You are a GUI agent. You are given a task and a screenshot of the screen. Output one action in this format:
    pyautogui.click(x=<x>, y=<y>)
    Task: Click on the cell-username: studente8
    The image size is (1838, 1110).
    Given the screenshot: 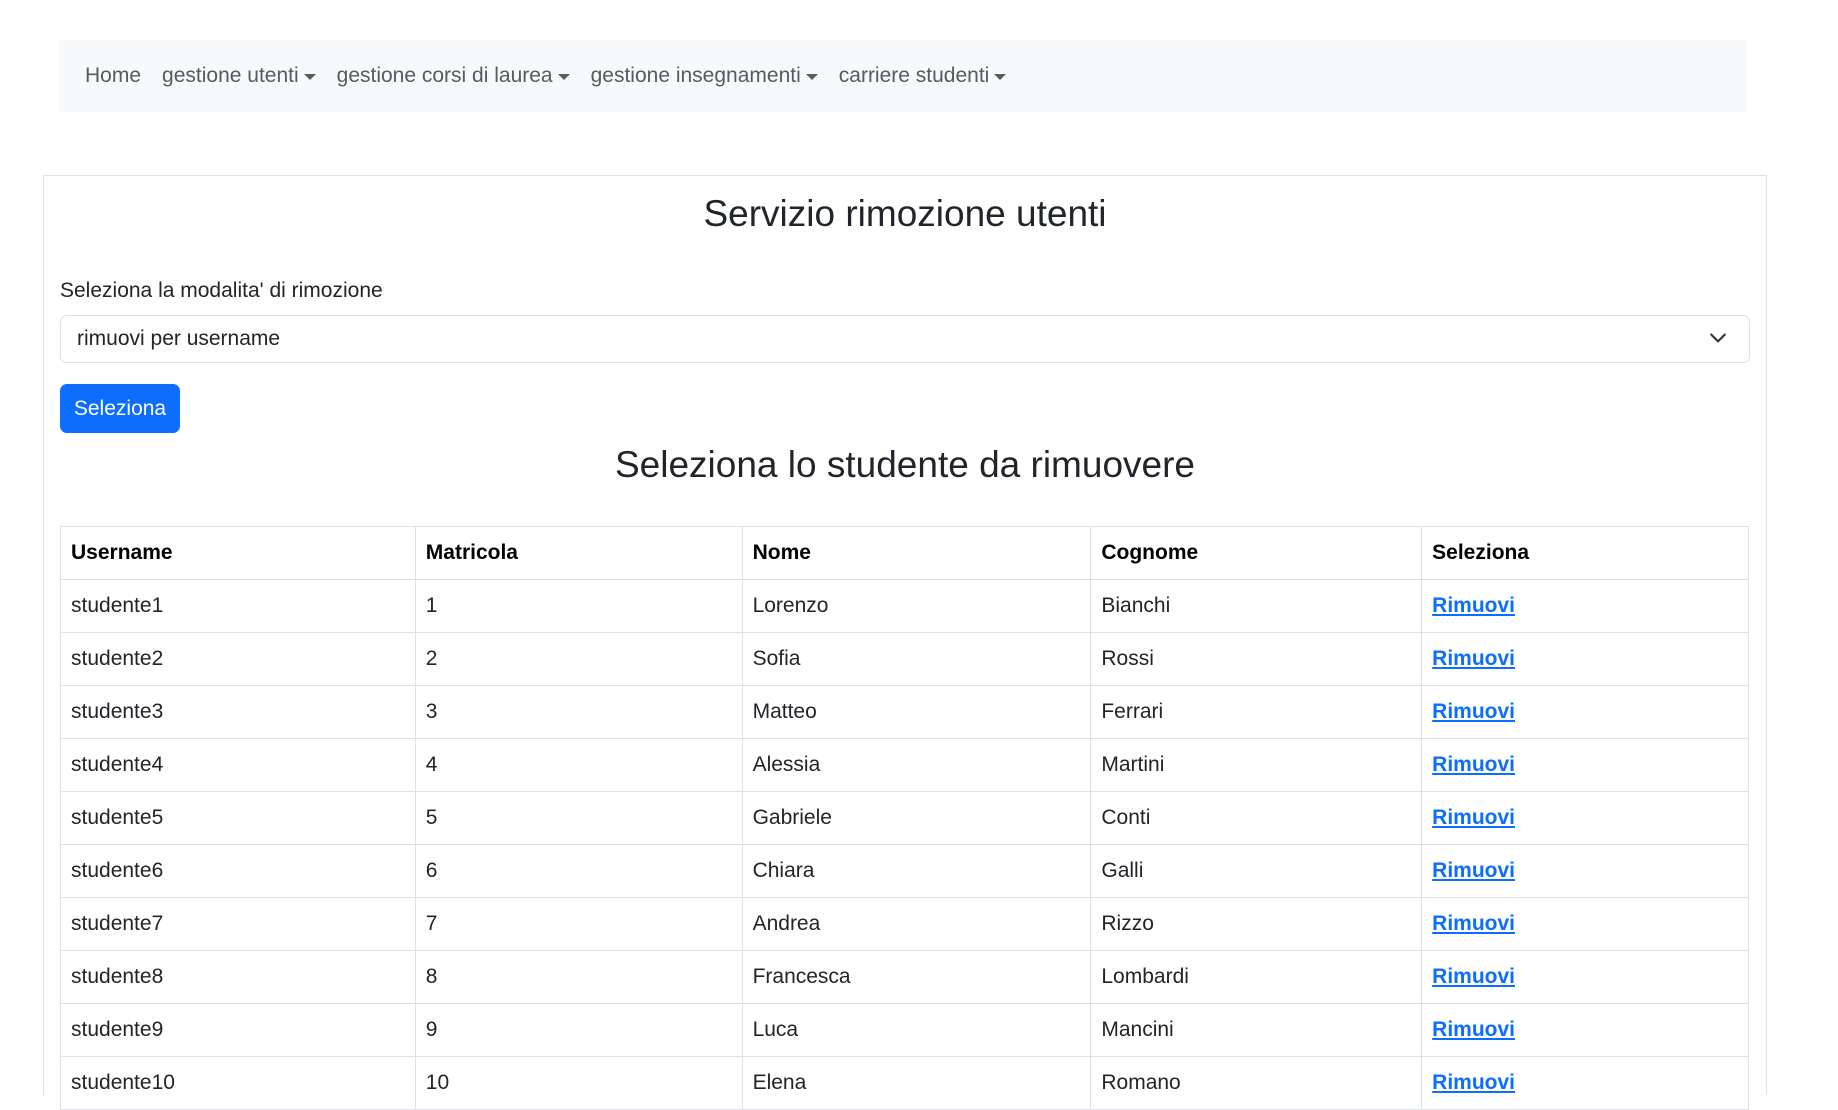 What is the action you would take?
    pyautogui.click(x=238, y=977)
    